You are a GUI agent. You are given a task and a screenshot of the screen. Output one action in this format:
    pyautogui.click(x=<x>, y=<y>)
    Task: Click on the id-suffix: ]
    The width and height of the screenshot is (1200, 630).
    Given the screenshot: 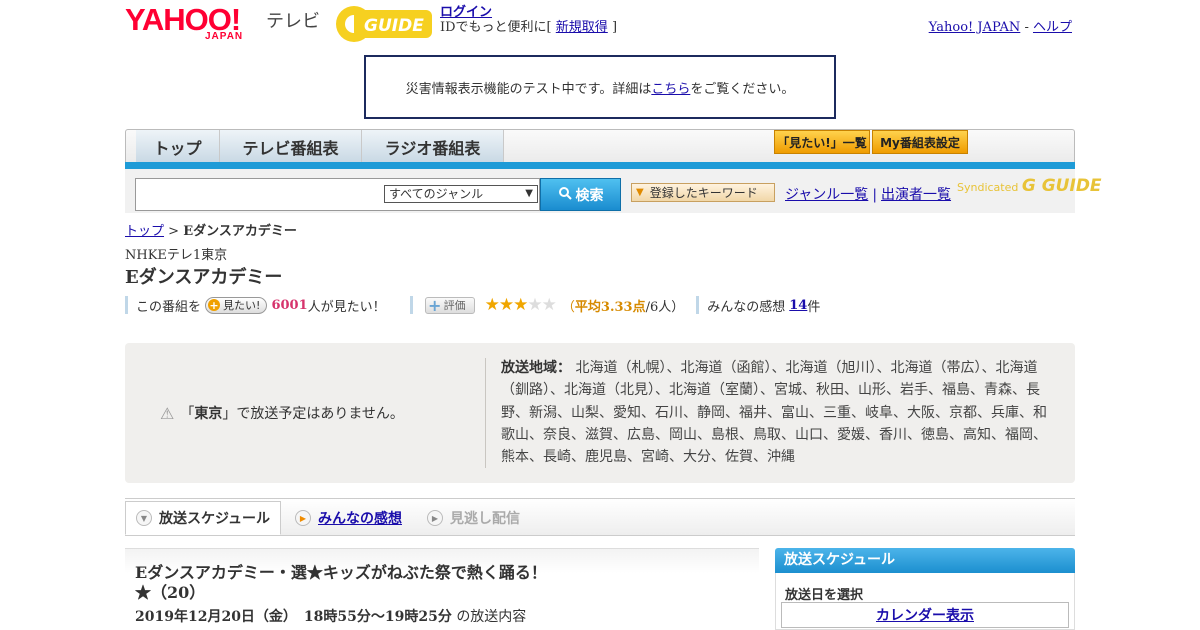 What is the action you would take?
    pyautogui.click(x=614, y=27)
    